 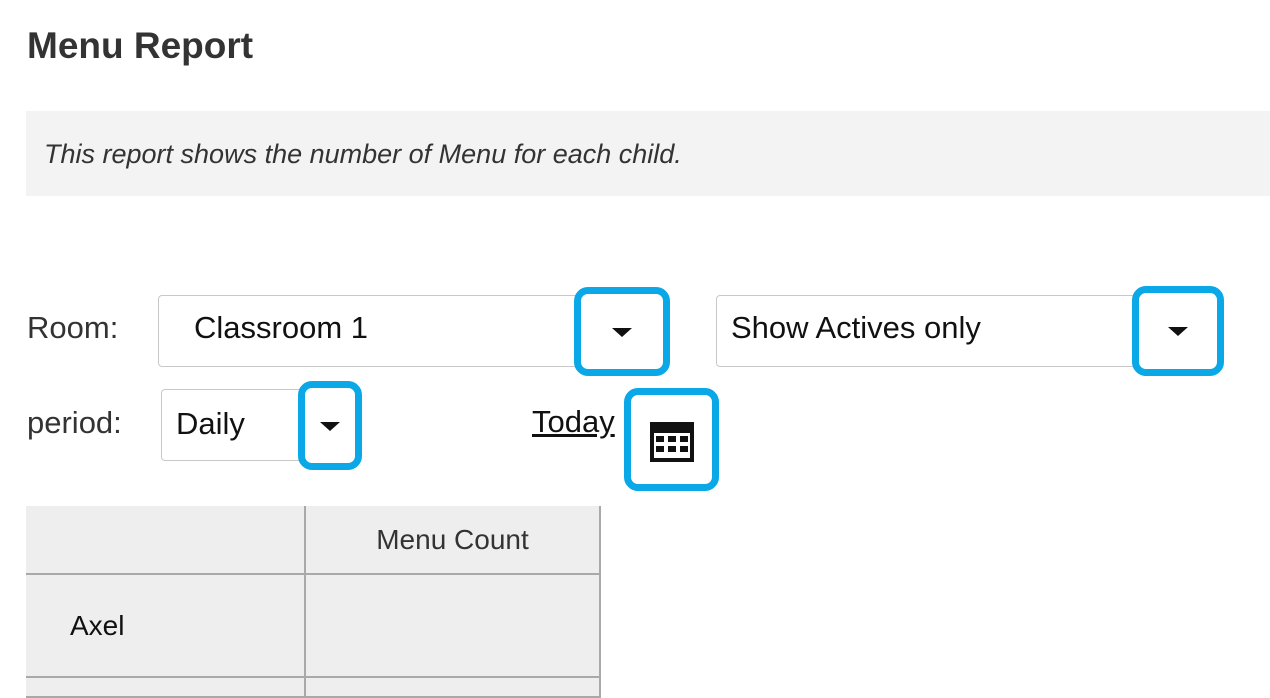 What do you see at coordinates (573, 422) in the screenshot?
I see `today-link: Today` at bounding box center [573, 422].